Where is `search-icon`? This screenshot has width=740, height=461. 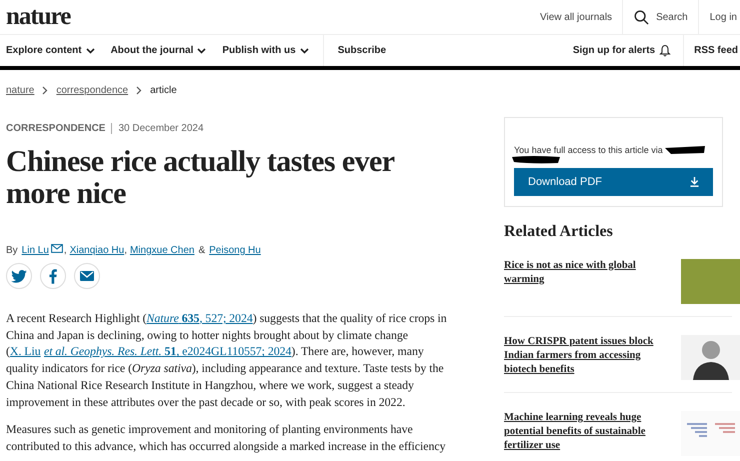
search-icon is located at coordinates (642, 17).